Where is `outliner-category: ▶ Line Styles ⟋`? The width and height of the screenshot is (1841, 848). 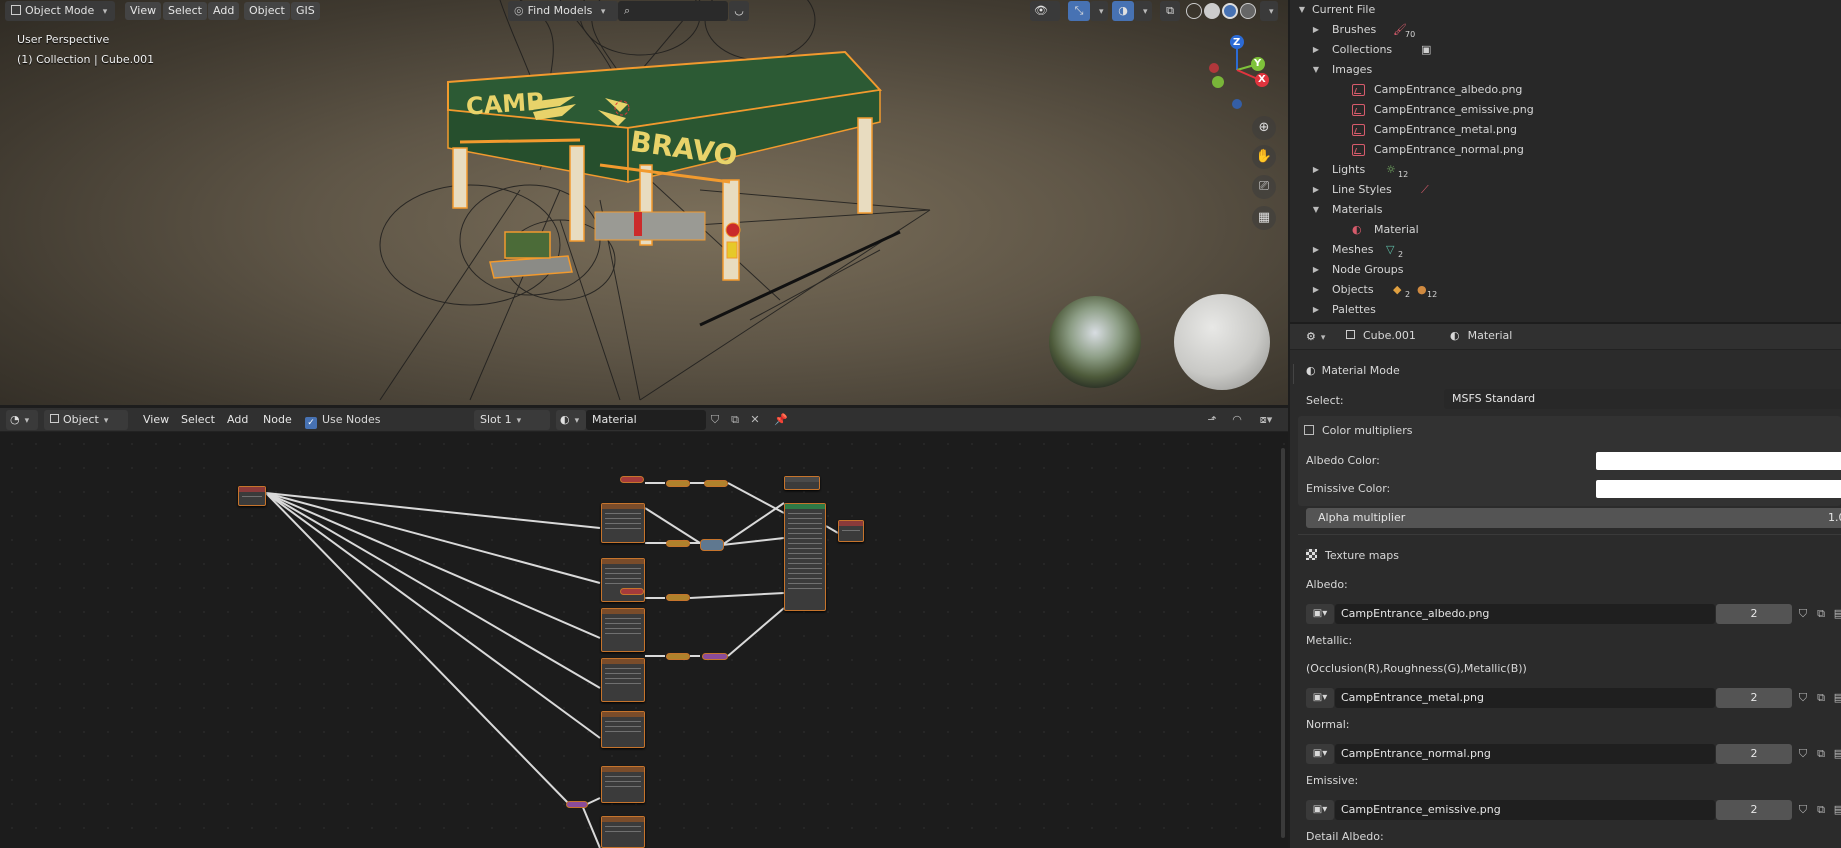 outliner-category: ▶ Line Styles ⟋ is located at coordinates (1565, 190).